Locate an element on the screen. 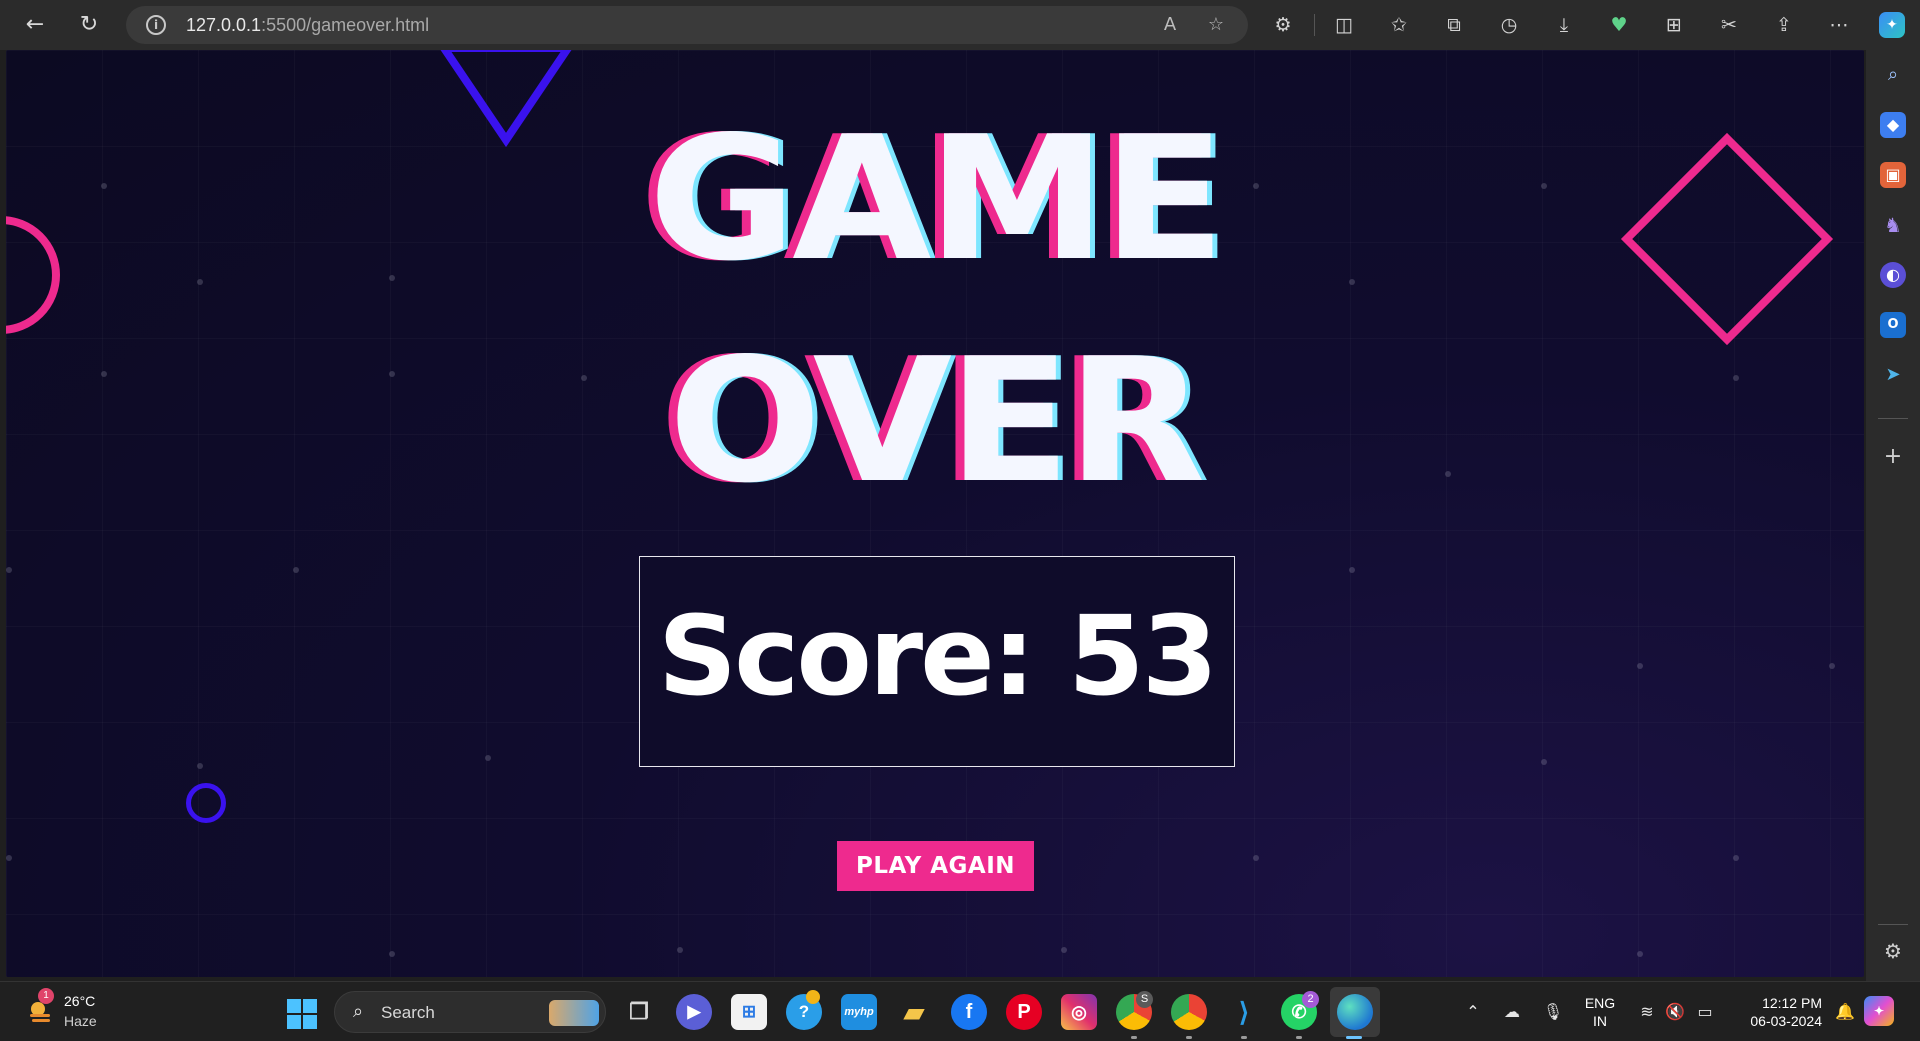  extensions-icon: ⚙ is located at coordinates (1283, 25).